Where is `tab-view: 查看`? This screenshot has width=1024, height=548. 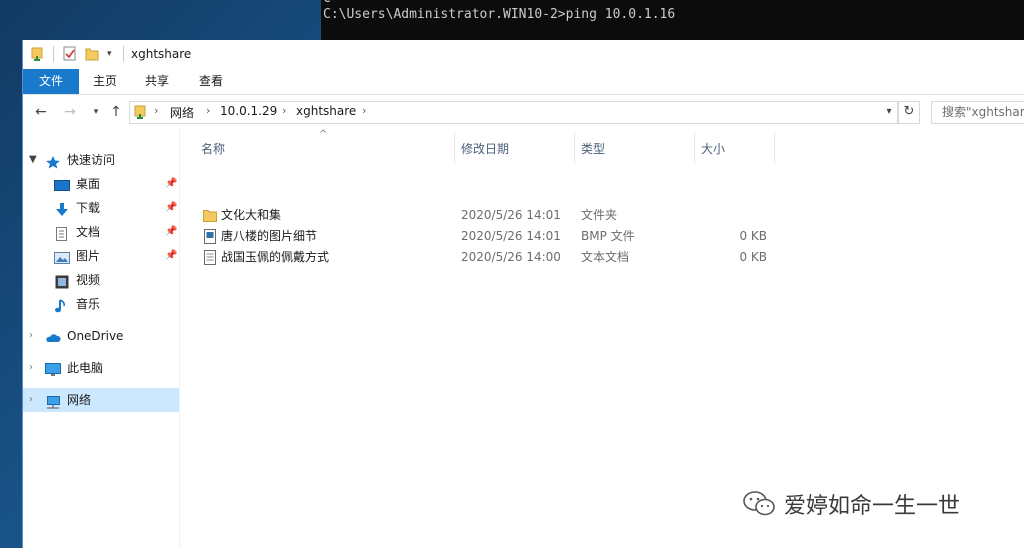 tab-view: 查看 is located at coordinates (211, 81).